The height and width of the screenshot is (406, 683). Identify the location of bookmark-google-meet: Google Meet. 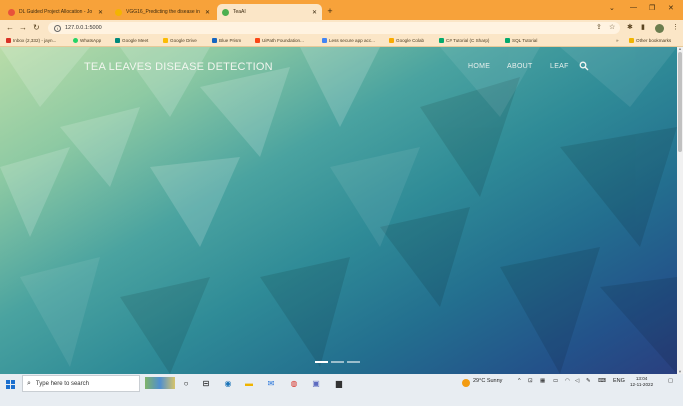
(131, 40).